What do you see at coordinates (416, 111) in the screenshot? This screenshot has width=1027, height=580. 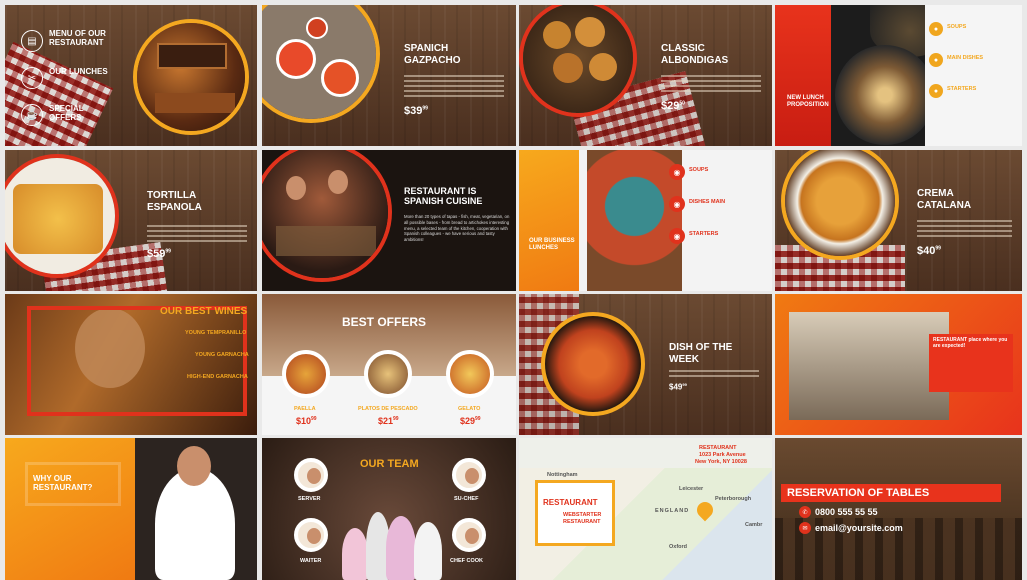 I see `gazpacho-price: $3999` at bounding box center [416, 111].